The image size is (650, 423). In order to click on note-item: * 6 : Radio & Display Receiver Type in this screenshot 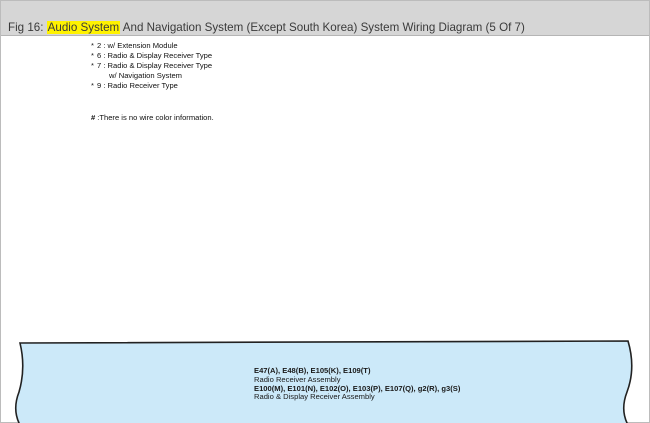, I will do `click(151, 56)`.